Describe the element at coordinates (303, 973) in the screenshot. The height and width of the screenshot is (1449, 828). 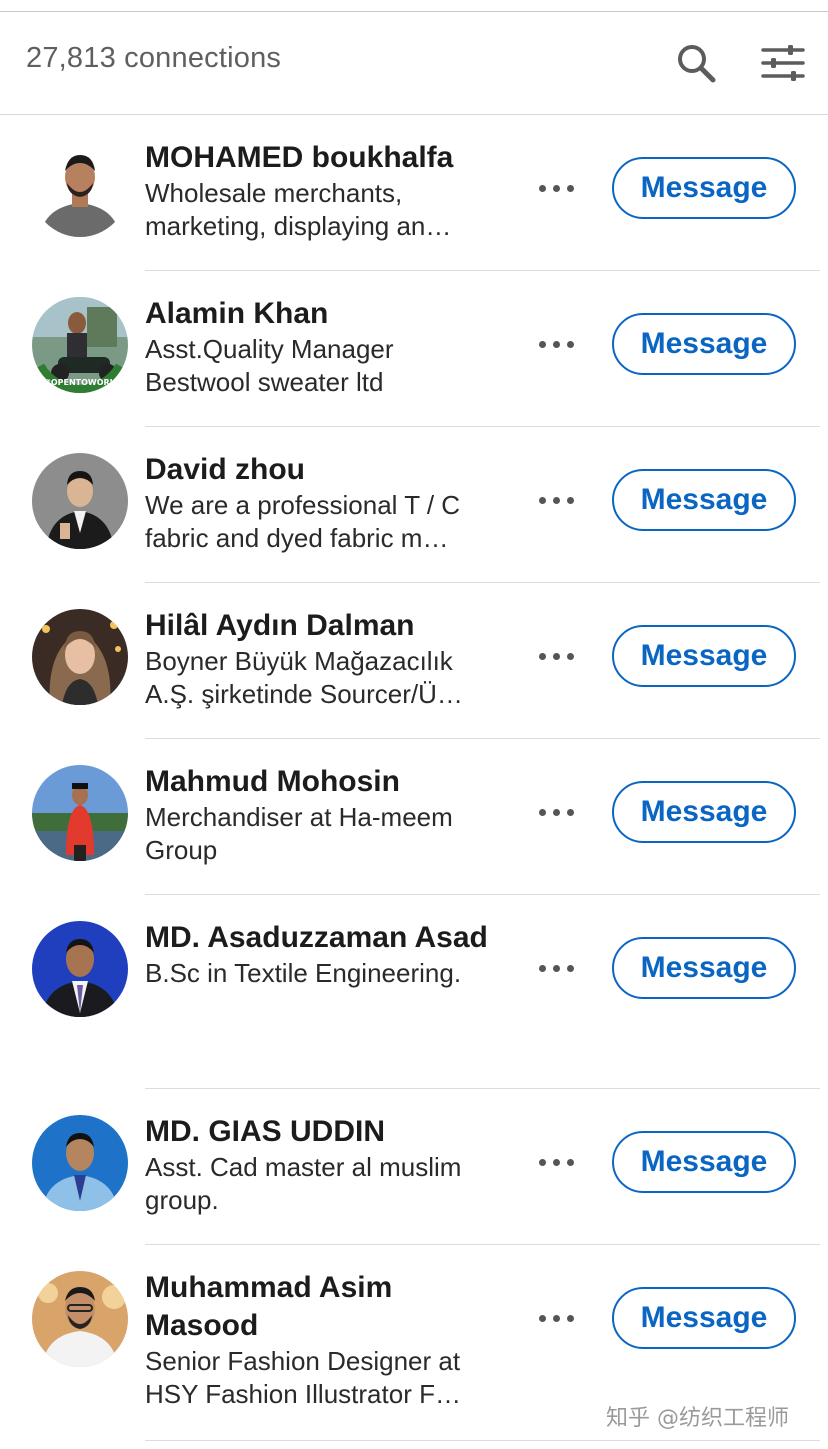
I see `connection-headline: B.Sc in Textile Engineering.` at that location.